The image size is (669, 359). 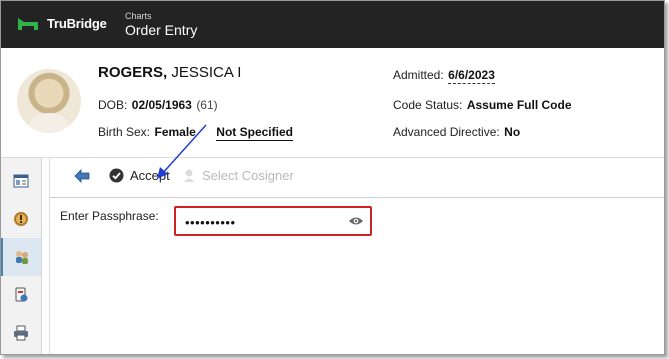 What do you see at coordinates (138, 16) in the screenshot?
I see `breadcrumb: Charts` at bounding box center [138, 16].